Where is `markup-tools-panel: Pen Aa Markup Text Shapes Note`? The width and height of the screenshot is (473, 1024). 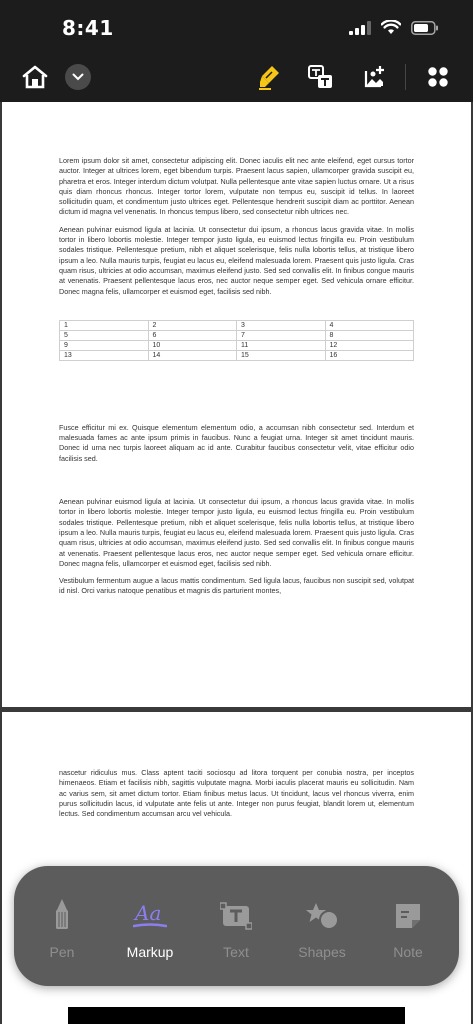
markup-tools-panel: Pen Aa Markup Text Shapes Note is located at coordinates (236, 926).